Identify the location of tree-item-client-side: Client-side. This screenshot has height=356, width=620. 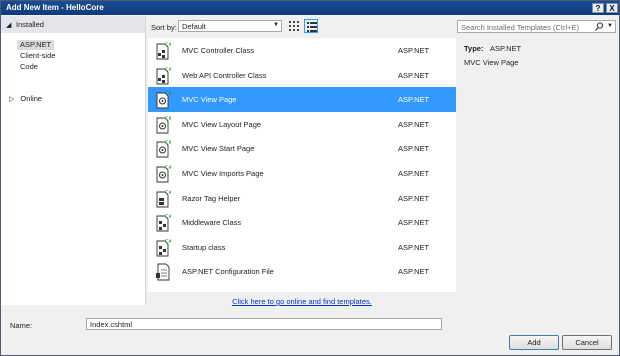
(37, 56).